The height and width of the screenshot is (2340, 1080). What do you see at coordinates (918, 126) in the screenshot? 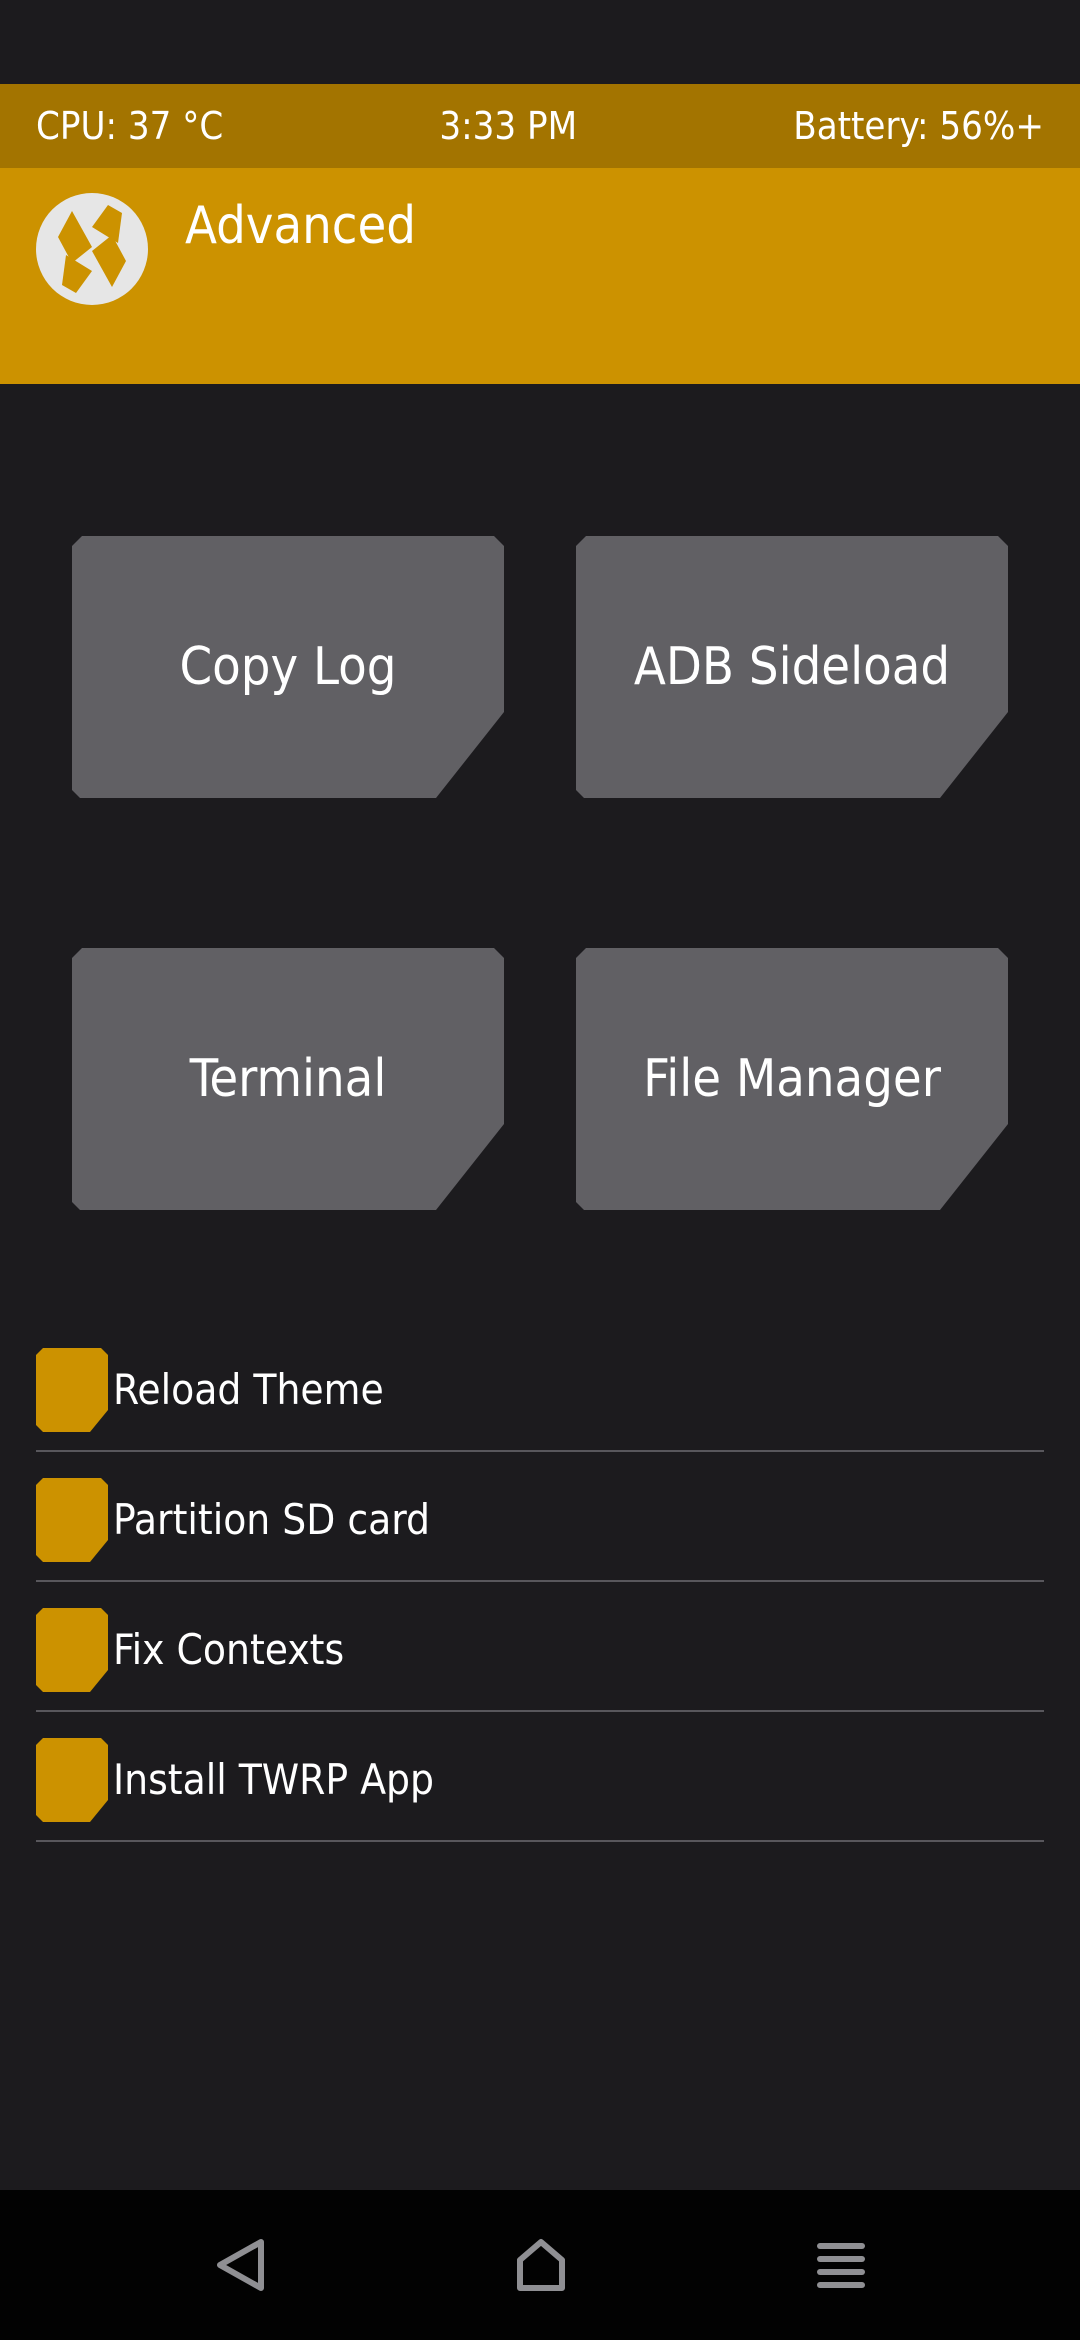
I see `battery-level: Battery: 56%+` at bounding box center [918, 126].